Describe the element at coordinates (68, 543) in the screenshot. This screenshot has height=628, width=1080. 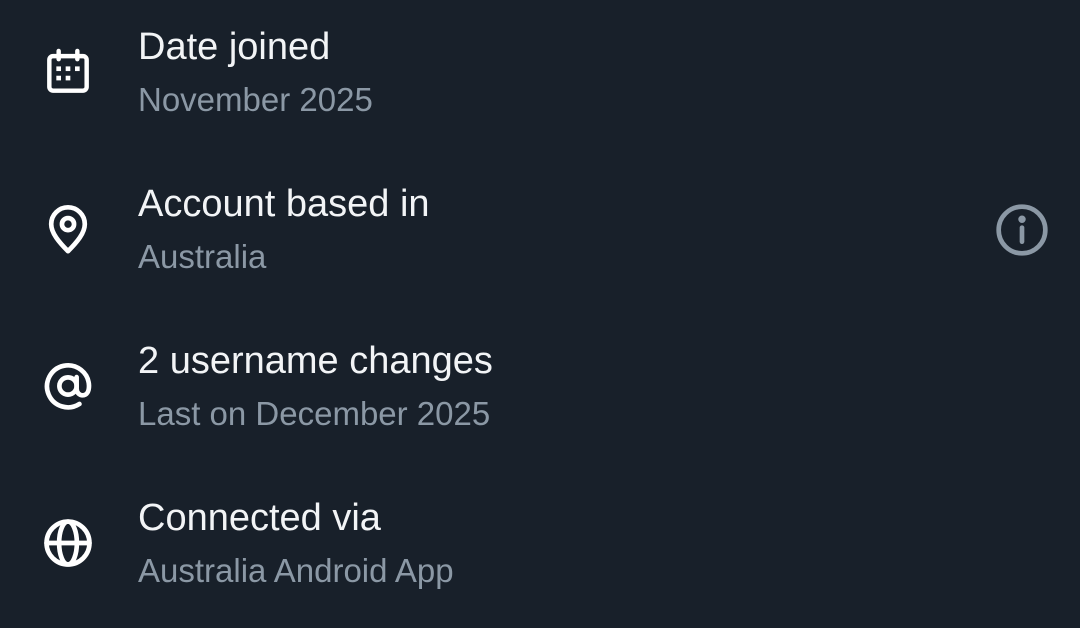
I see `globe-icon` at that location.